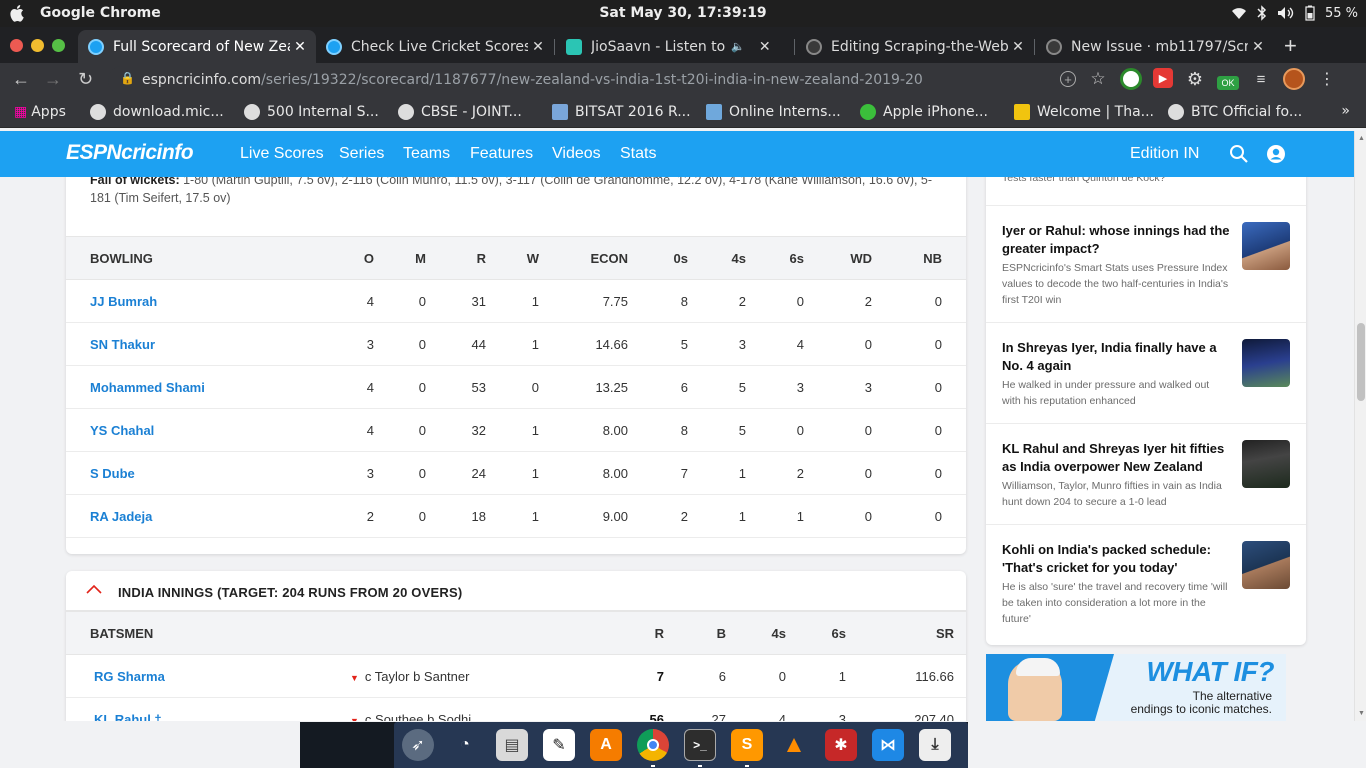 The image size is (1366, 768). I want to click on bowler-name-link: RA Jadeja, so click(190, 516).